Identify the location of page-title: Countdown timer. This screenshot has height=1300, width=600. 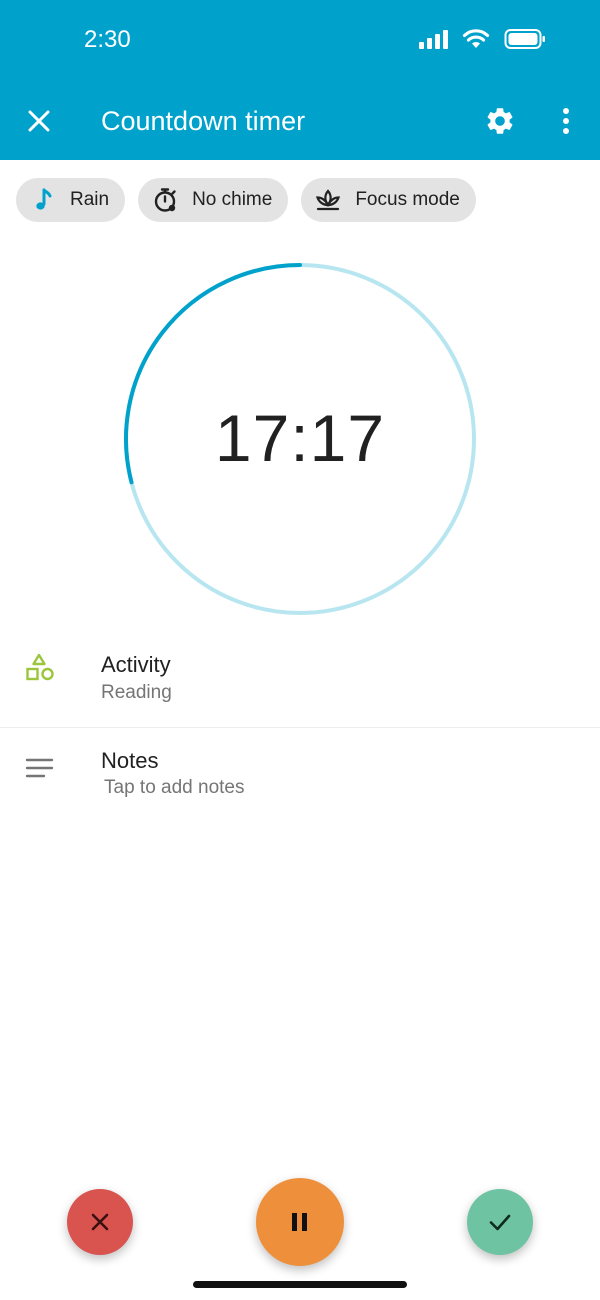
(203, 121).